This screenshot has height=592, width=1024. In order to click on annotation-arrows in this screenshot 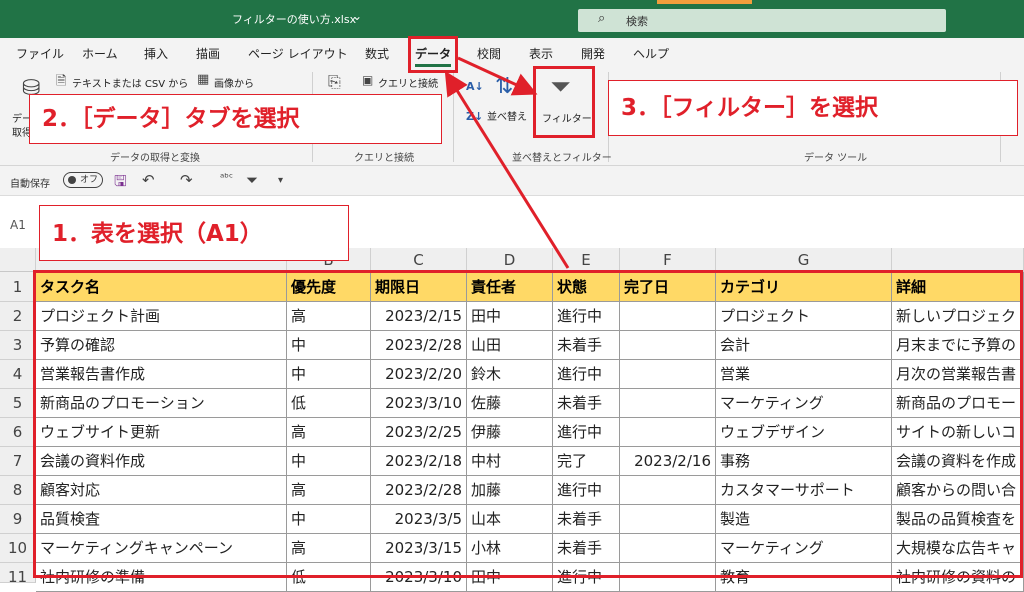, I will do `click(507, 162)`.